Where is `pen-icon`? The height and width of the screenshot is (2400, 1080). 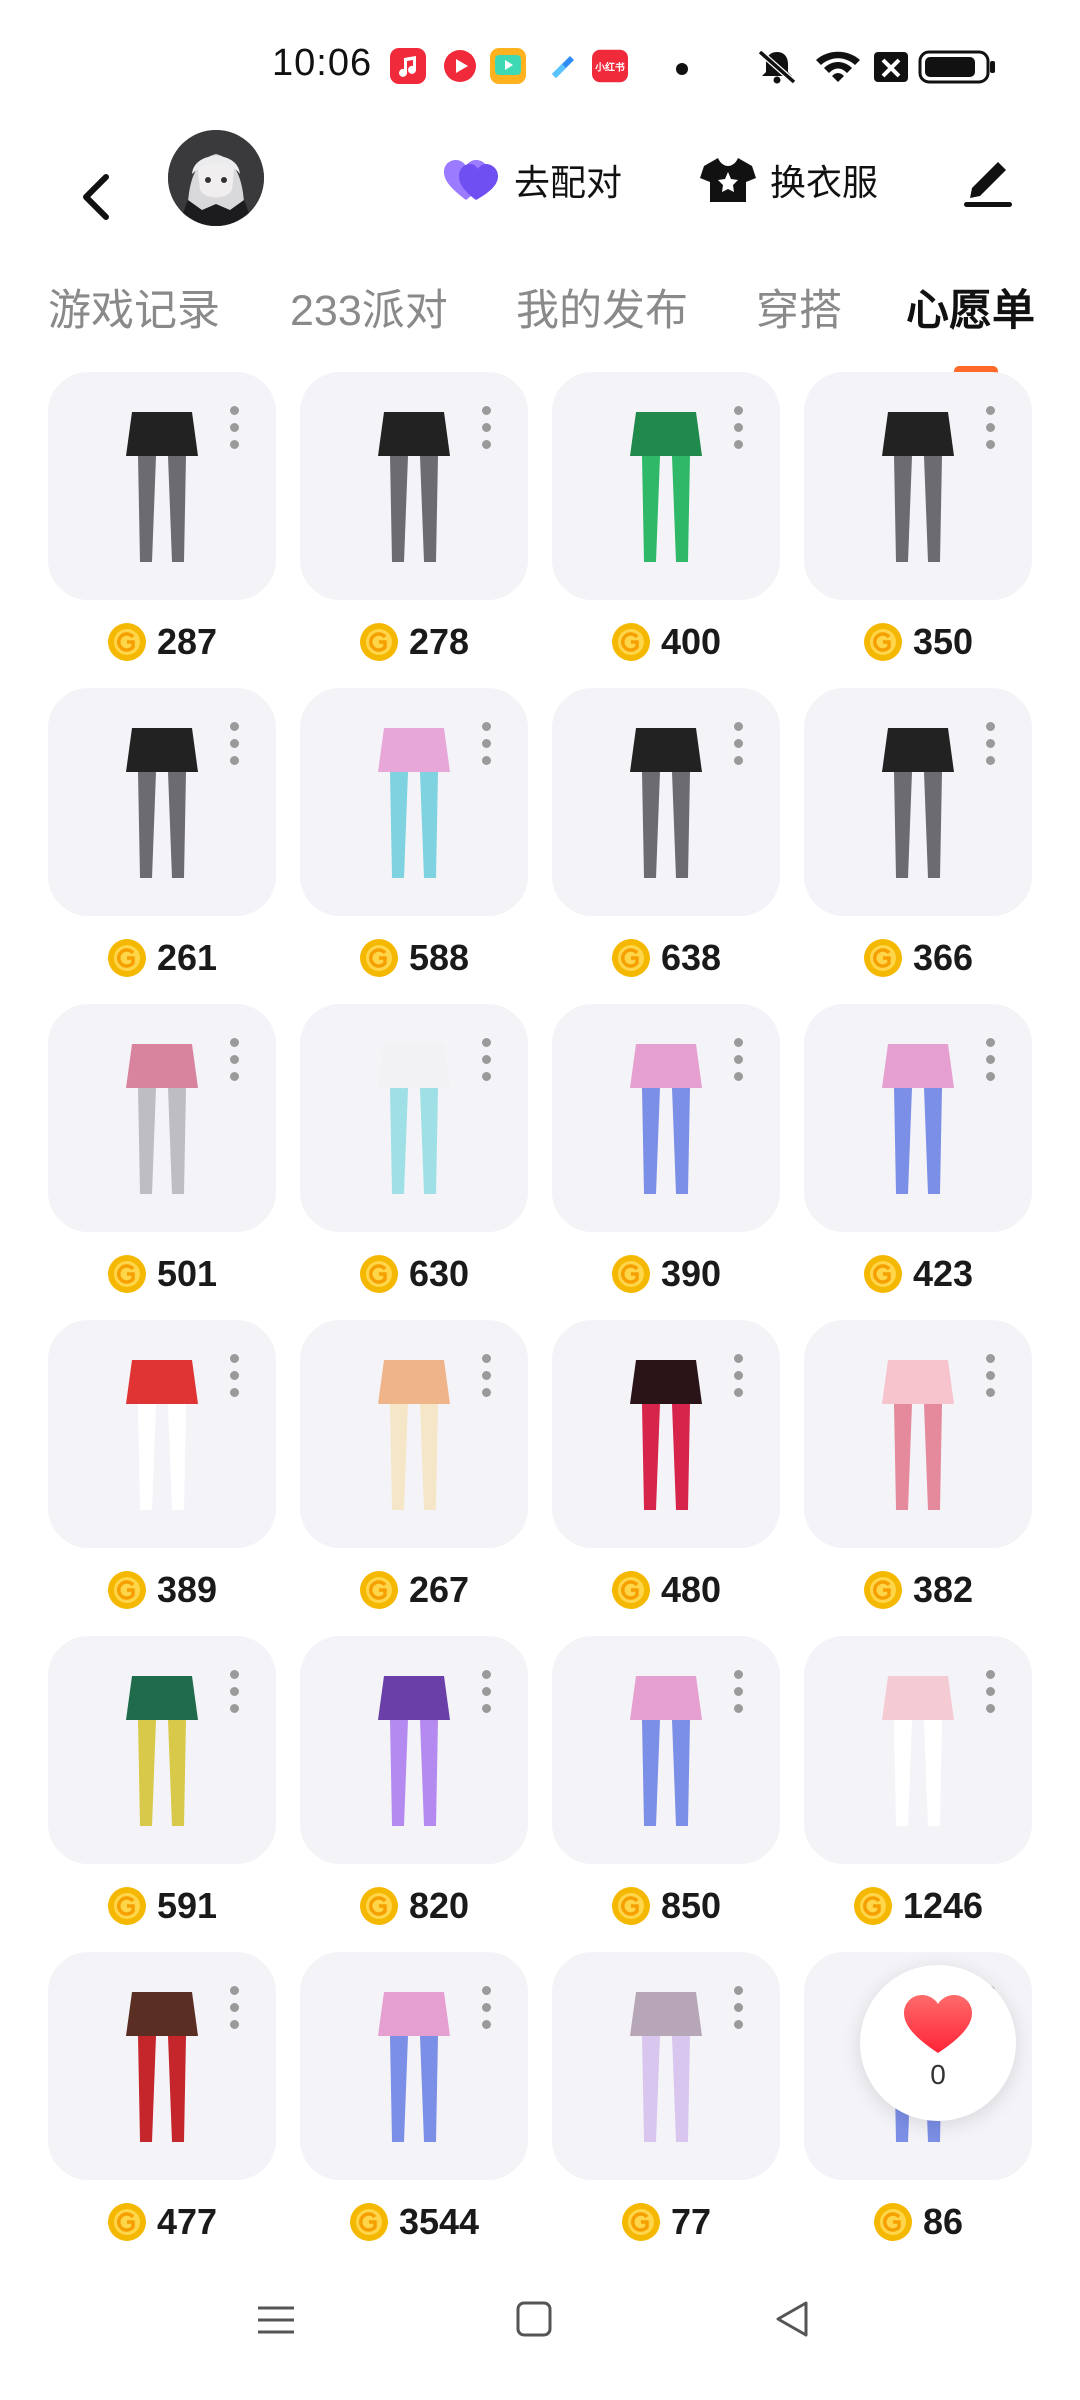 pen-icon is located at coordinates (988, 184).